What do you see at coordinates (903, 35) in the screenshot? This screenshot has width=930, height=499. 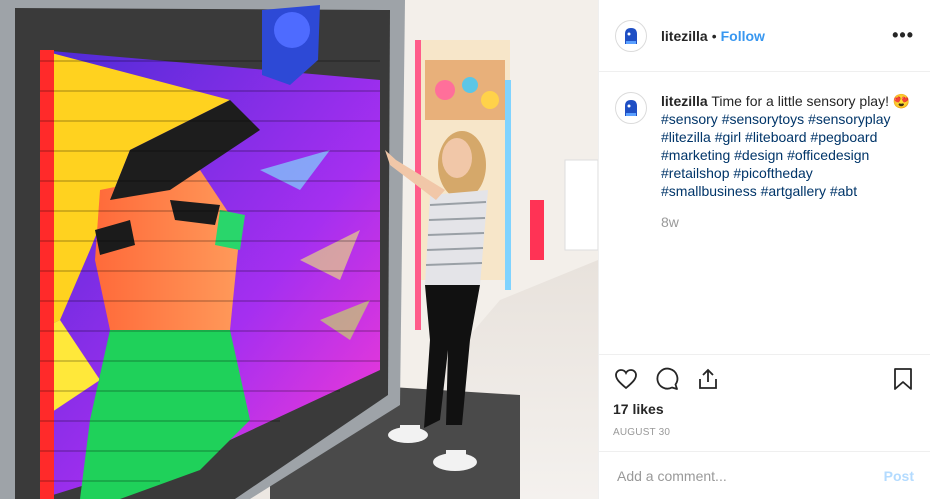 I see `more-options-icon: •••` at bounding box center [903, 35].